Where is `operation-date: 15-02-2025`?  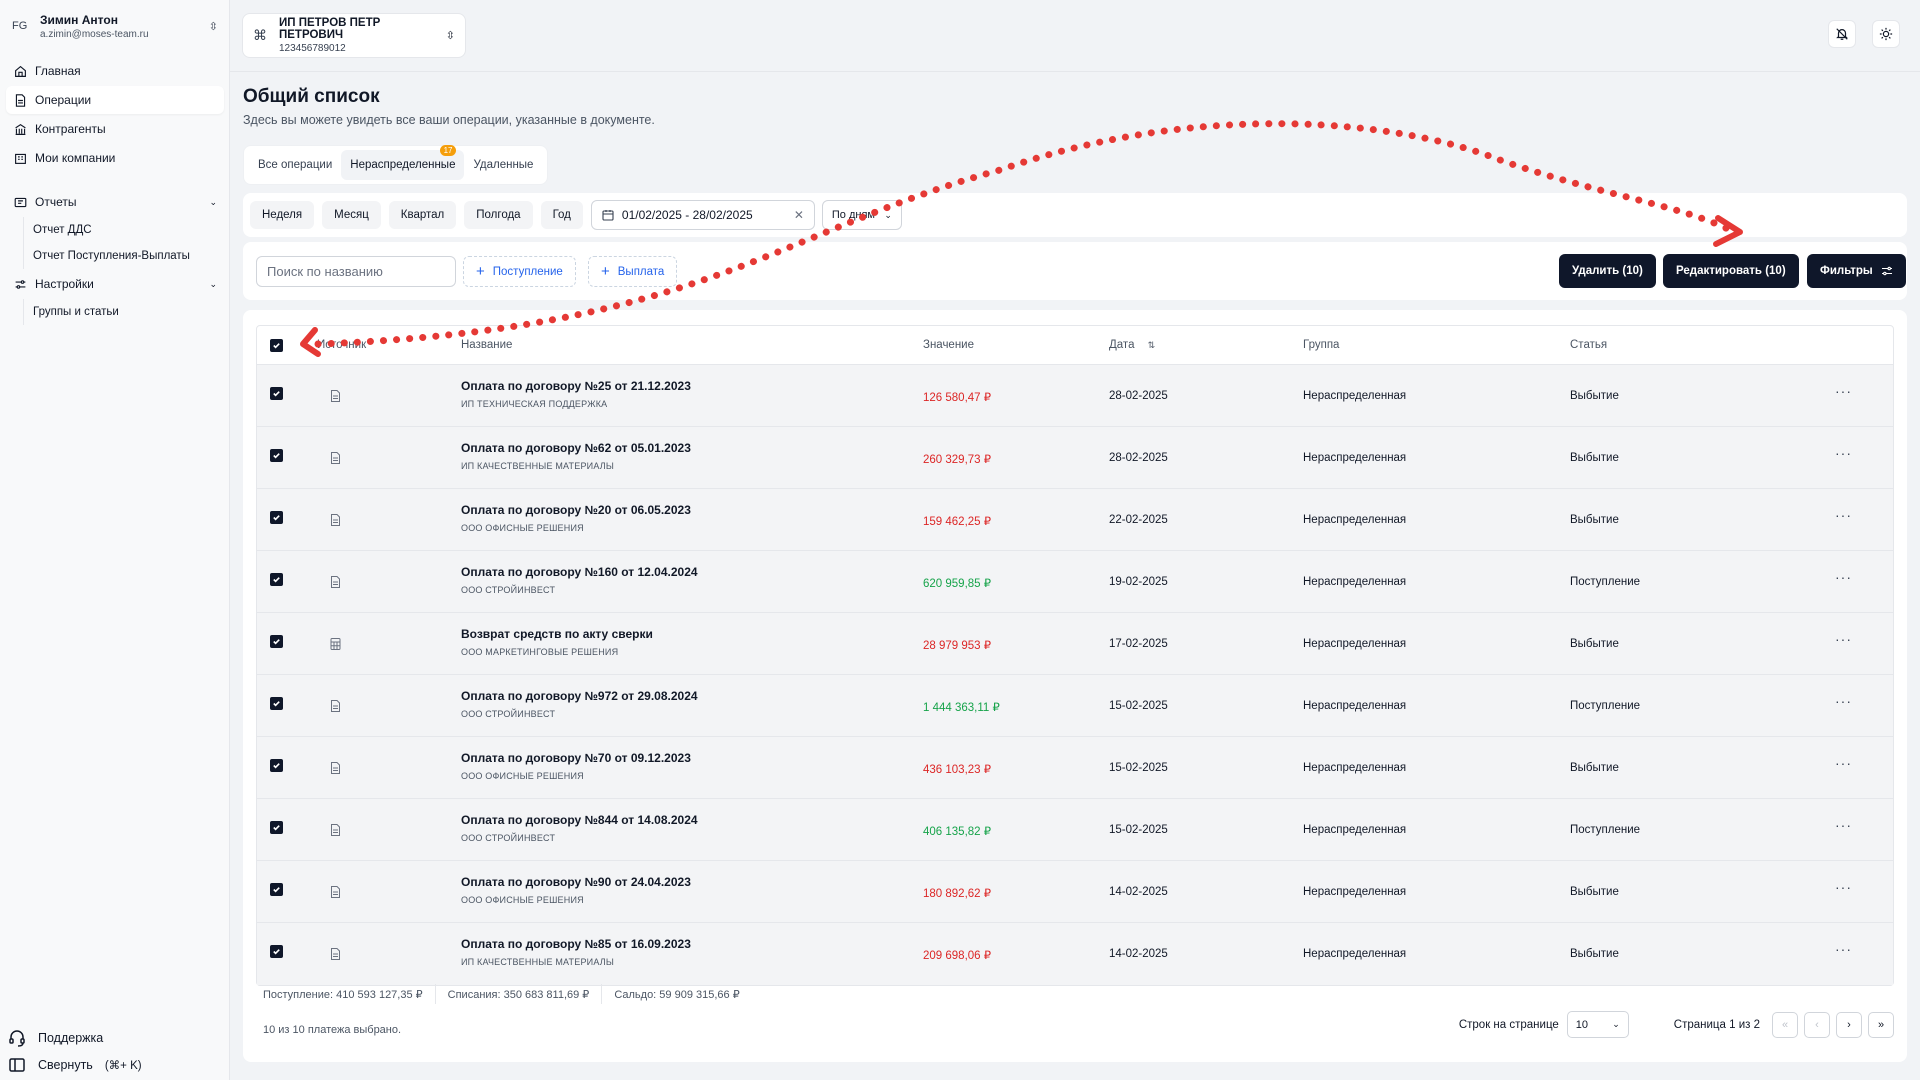 operation-date: 15-02-2025 is located at coordinates (1138, 768).